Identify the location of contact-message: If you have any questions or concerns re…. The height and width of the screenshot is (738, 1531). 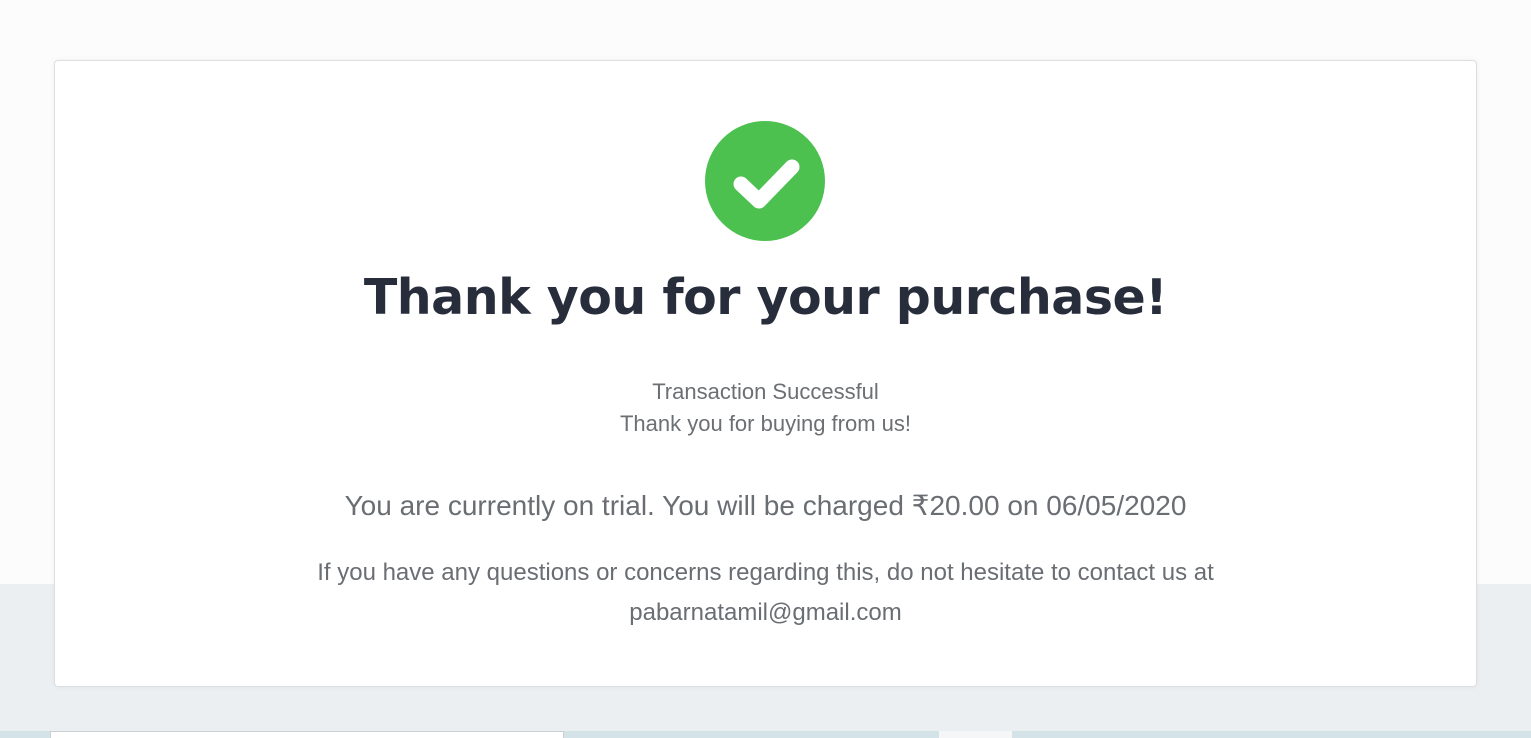
(765, 572).